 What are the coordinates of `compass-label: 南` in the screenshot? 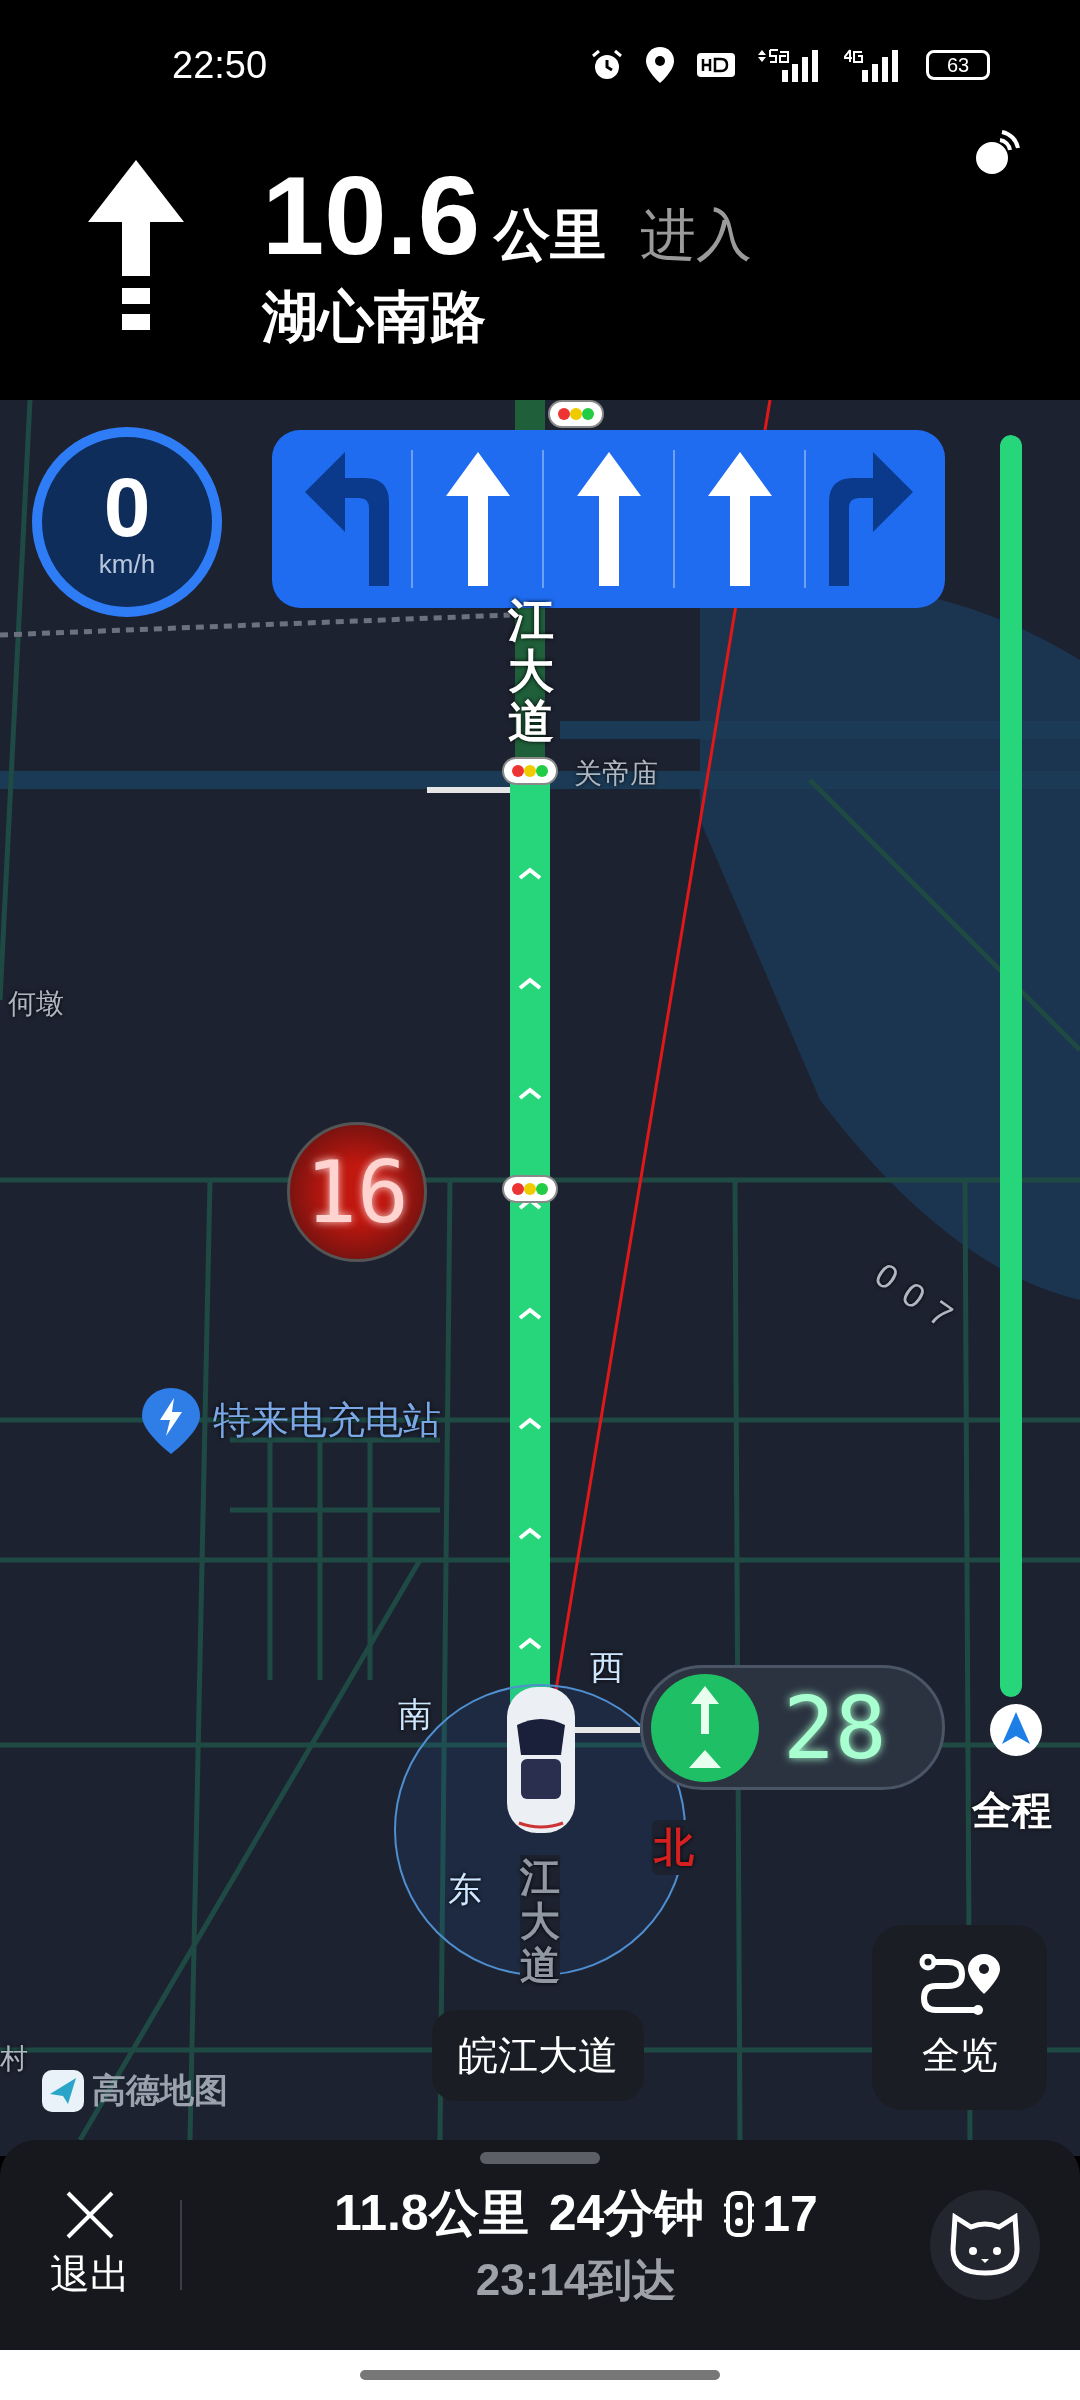 It's located at (415, 1714).